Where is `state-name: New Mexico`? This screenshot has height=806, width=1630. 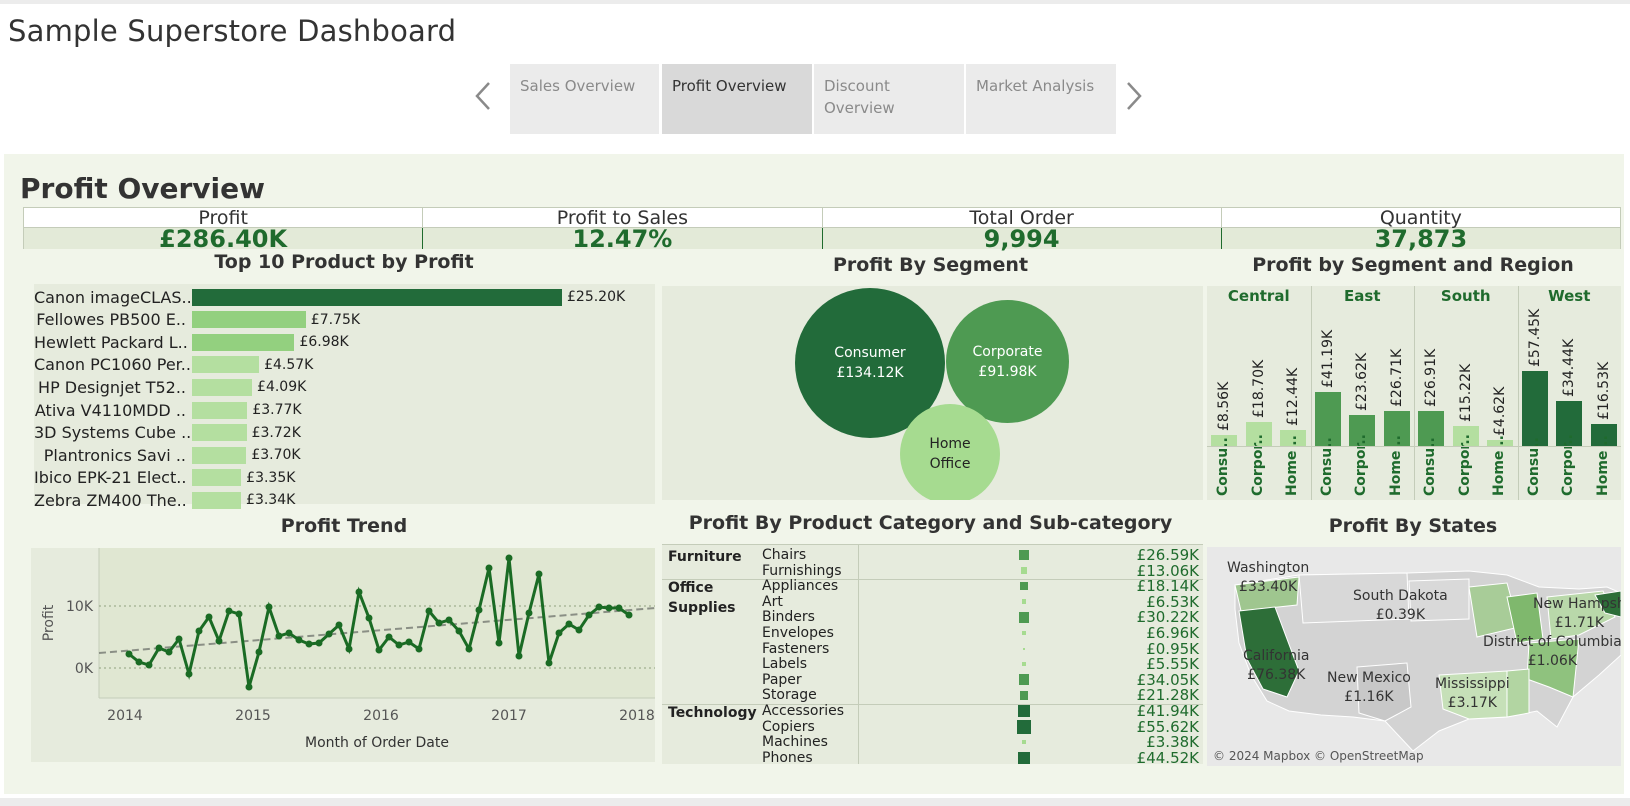
state-name: New Mexico is located at coordinates (1369, 678).